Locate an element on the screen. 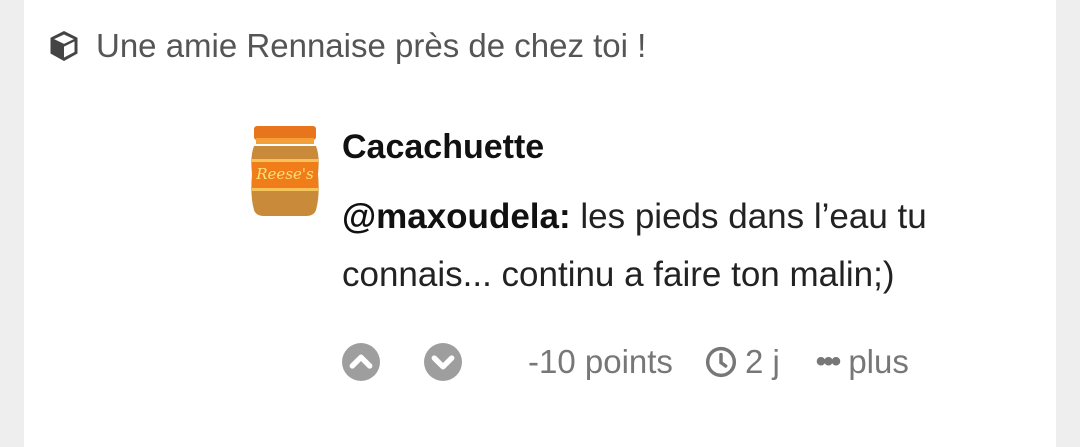 This screenshot has width=1080, height=447. more-dots-icon: ••• is located at coordinates (828, 361).